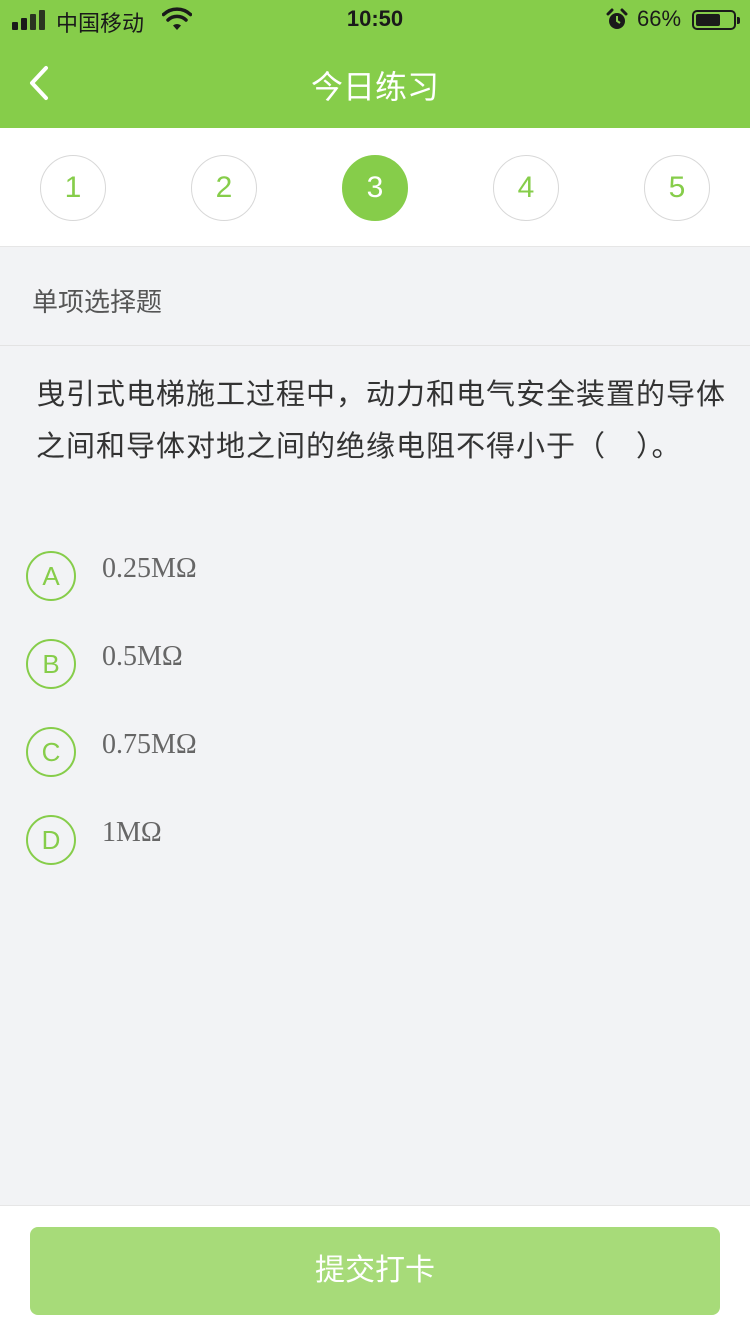 Image resolution: width=750 pixels, height=1334 pixels. Describe the element at coordinates (324, 753) in the screenshot. I see `option-c: C 0.75MΩ` at that location.